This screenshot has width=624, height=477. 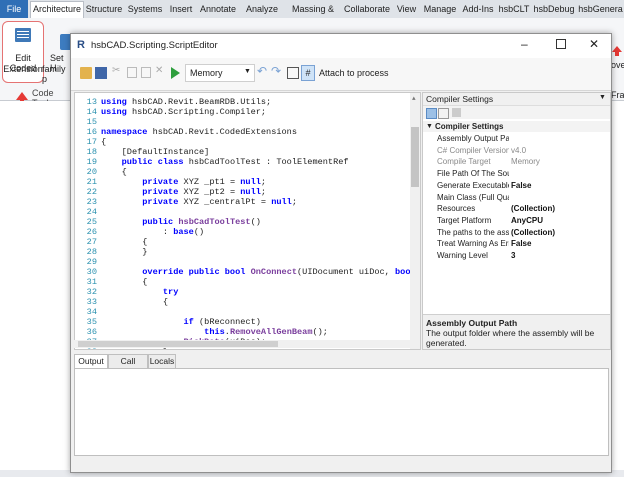 I want to click on ribbon-tab-file: File, so click(x=14, y=9).